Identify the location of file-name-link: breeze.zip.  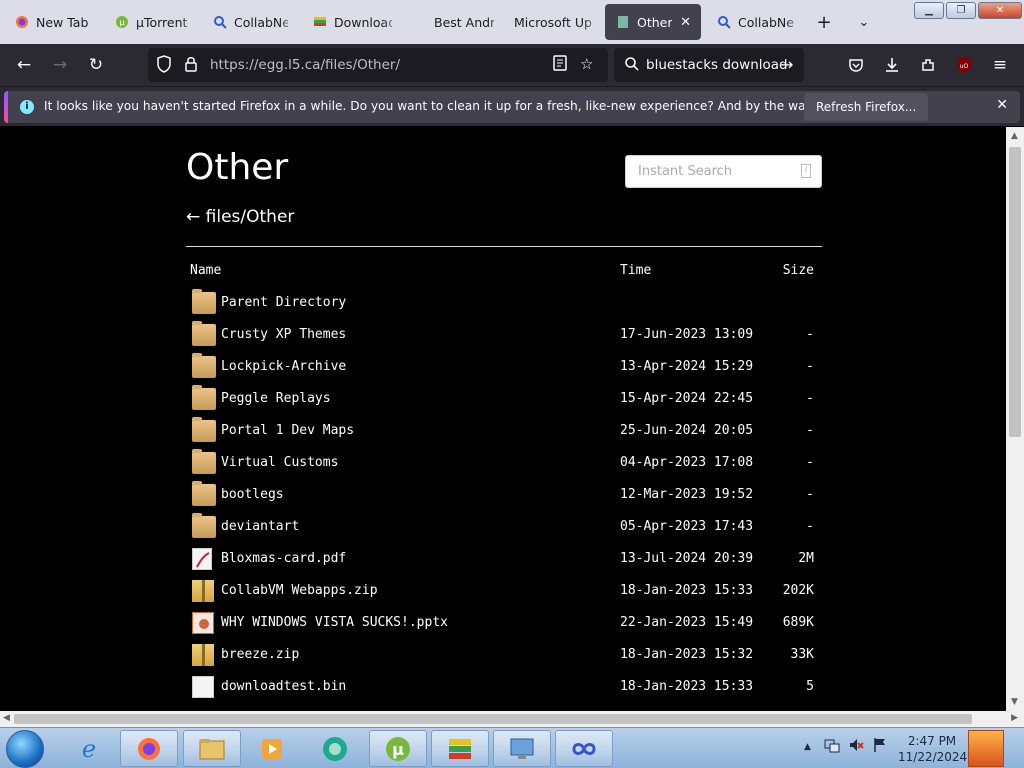
(260, 654).